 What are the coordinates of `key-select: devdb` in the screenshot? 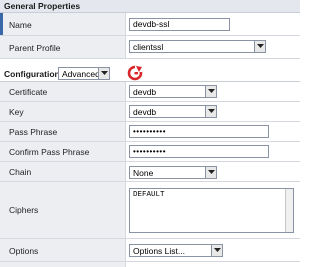 It's located at (173, 111).